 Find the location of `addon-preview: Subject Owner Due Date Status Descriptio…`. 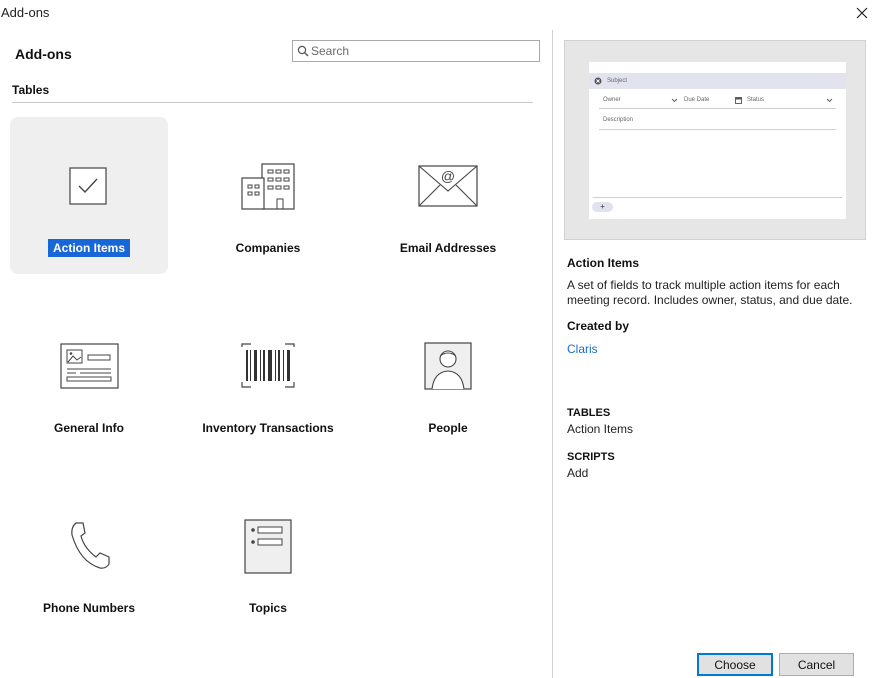

addon-preview: Subject Owner Due Date Status Descriptio… is located at coordinates (715, 140).